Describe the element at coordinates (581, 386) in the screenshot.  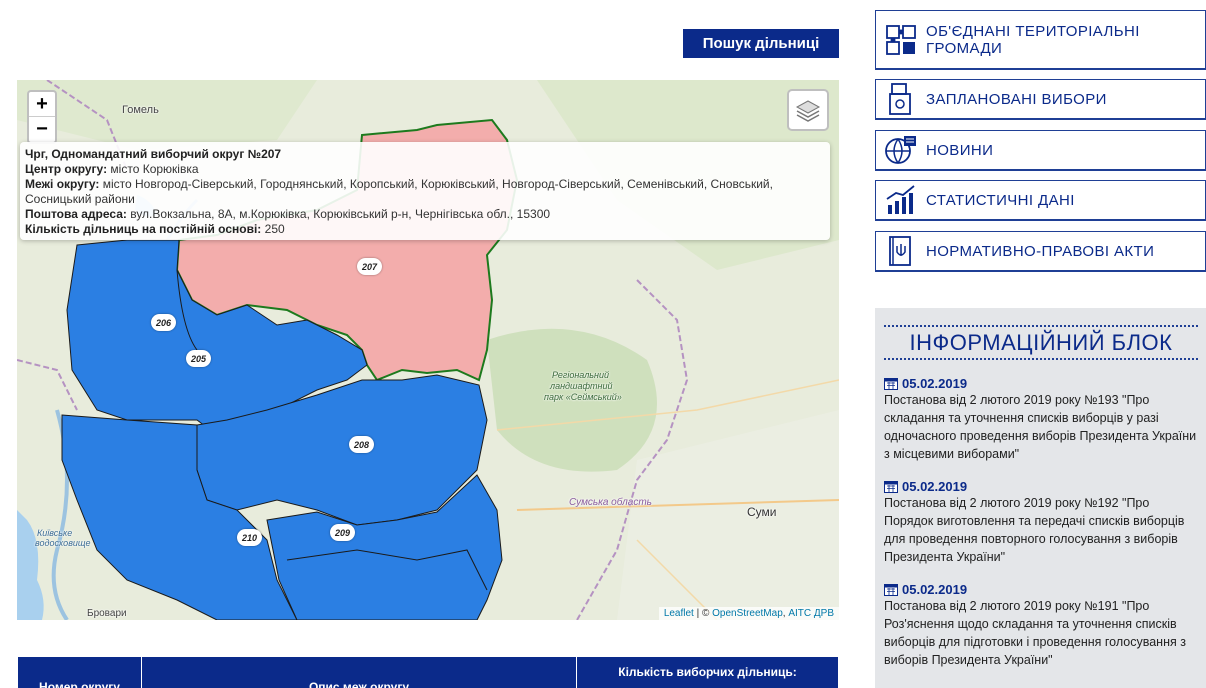
I see `place-label-park-2: ландшафтний` at that location.